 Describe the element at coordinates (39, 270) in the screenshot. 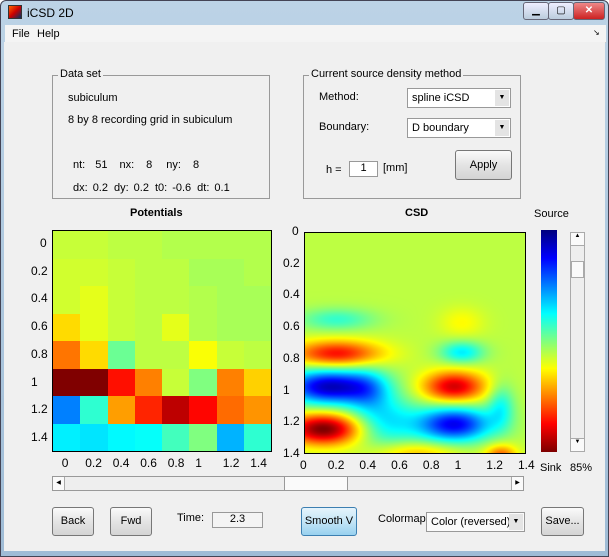

I see `y-tick-label: 0.2` at that location.